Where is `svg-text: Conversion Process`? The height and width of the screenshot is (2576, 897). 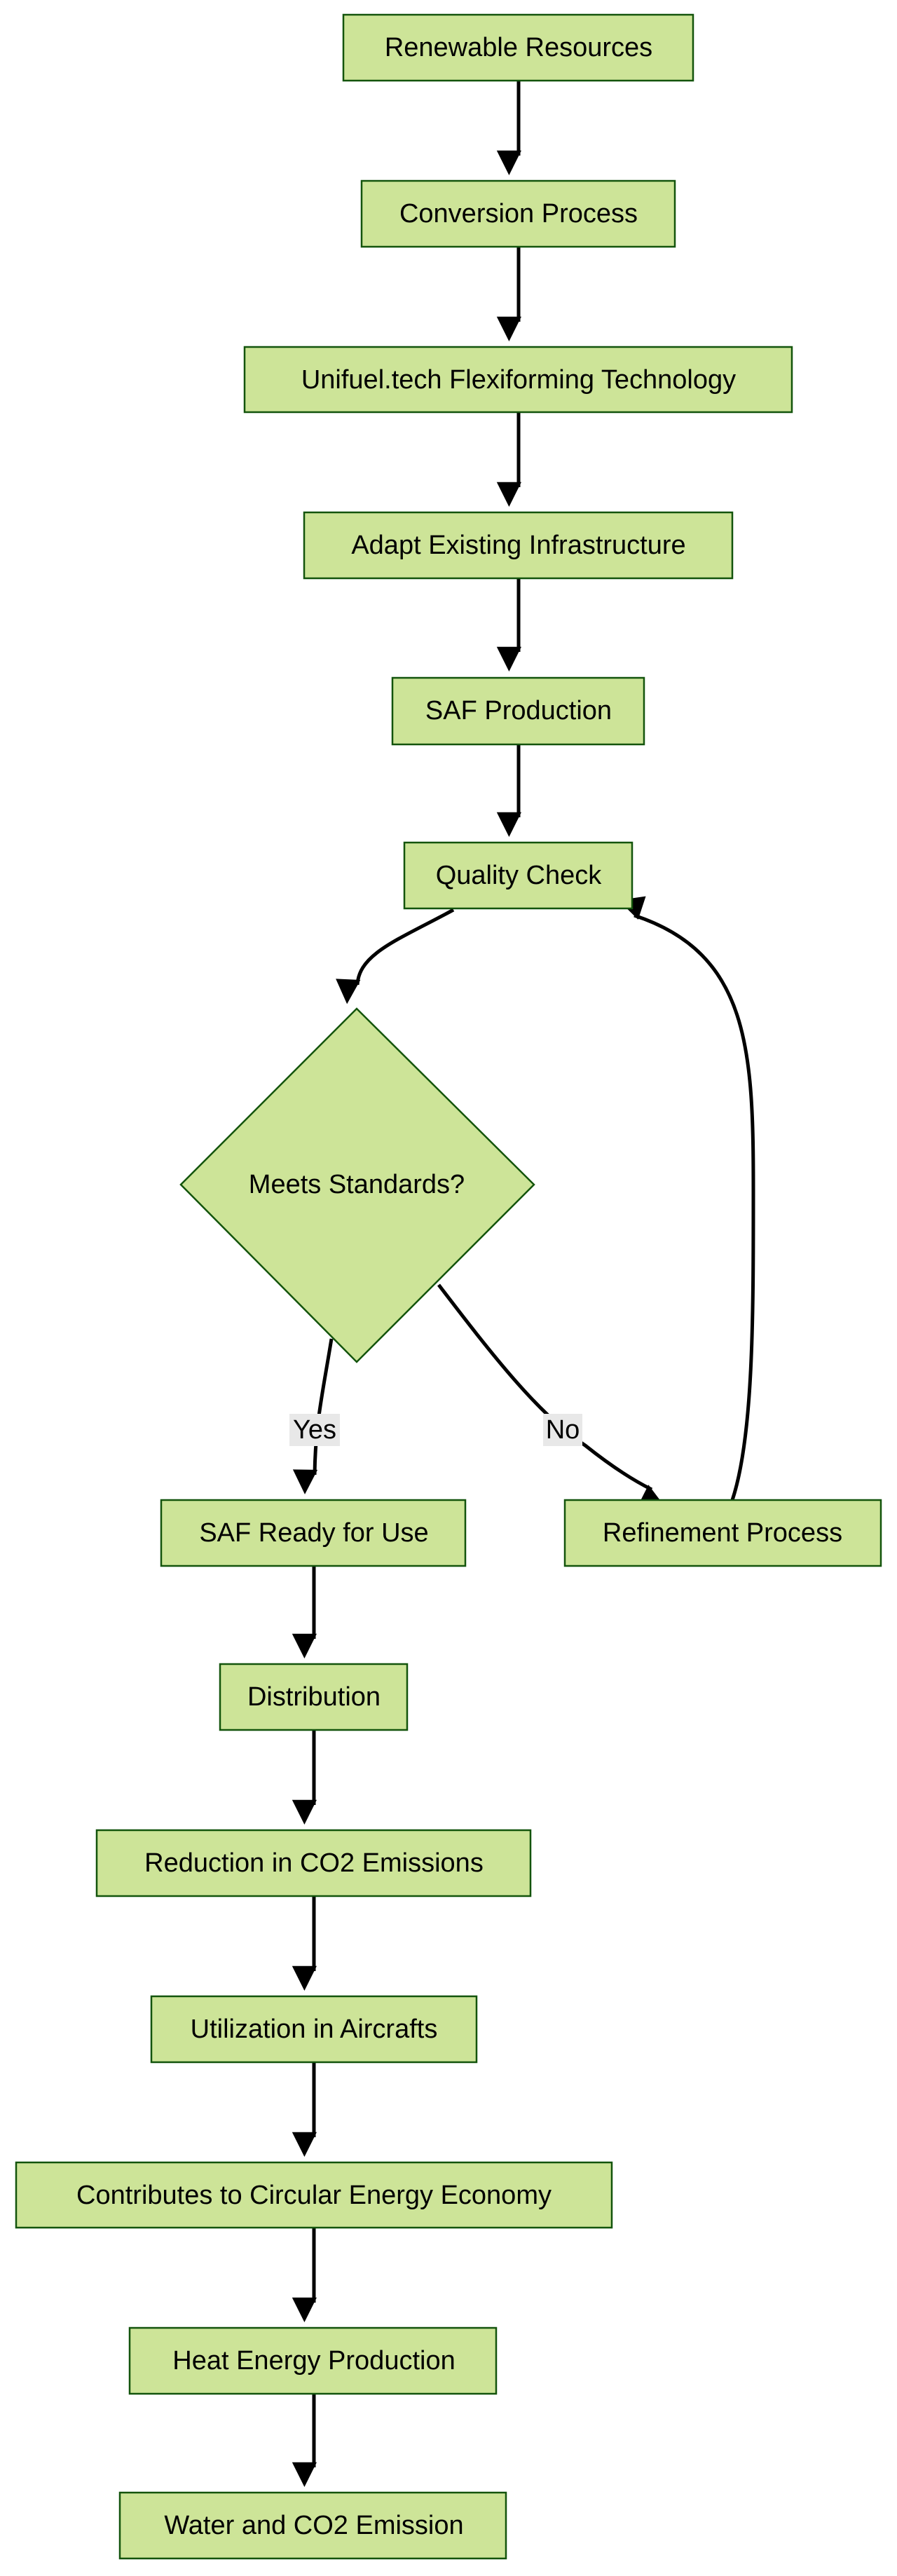
svg-text: Conversion Process is located at coordinates (519, 214).